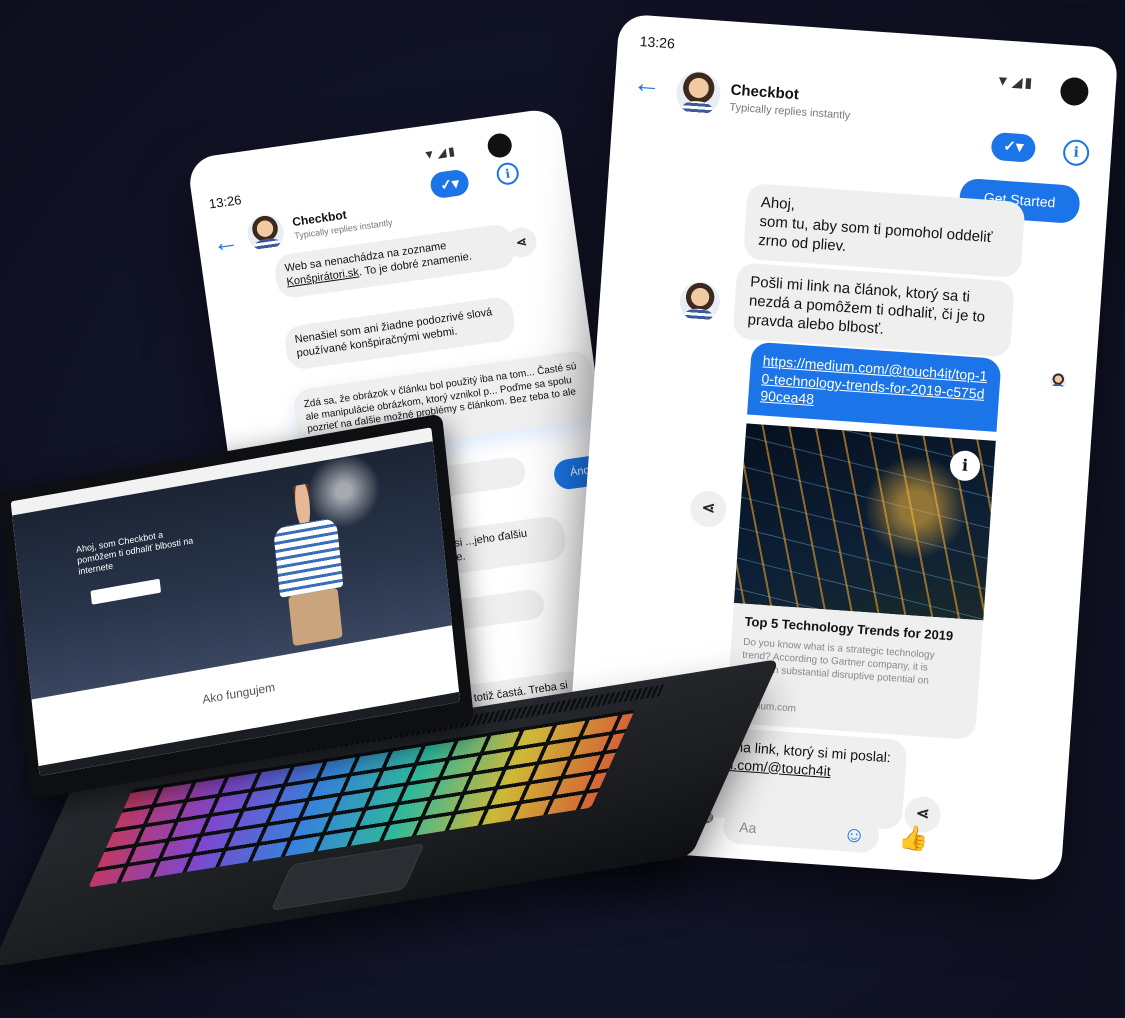 The image size is (1125, 1018). What do you see at coordinates (315, 617) in the screenshot?
I see `character-pants` at bounding box center [315, 617].